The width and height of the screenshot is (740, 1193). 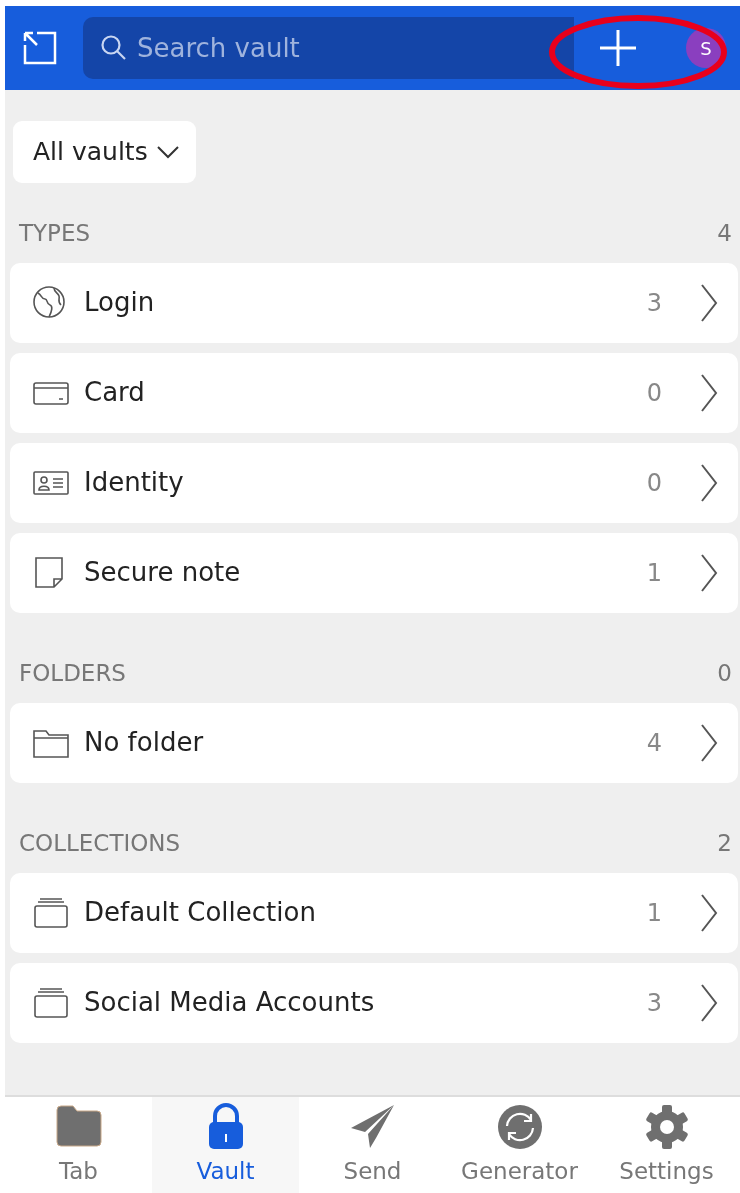 I want to click on item-label: Login, so click(x=120, y=302).